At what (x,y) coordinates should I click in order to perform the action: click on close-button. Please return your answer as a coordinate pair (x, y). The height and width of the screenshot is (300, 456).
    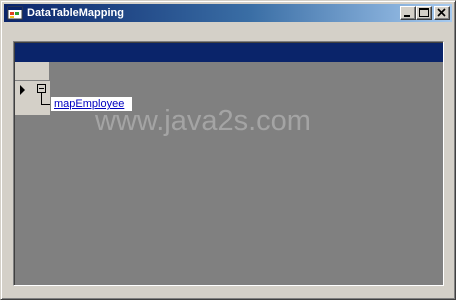
    Looking at the image, I should click on (442, 13).